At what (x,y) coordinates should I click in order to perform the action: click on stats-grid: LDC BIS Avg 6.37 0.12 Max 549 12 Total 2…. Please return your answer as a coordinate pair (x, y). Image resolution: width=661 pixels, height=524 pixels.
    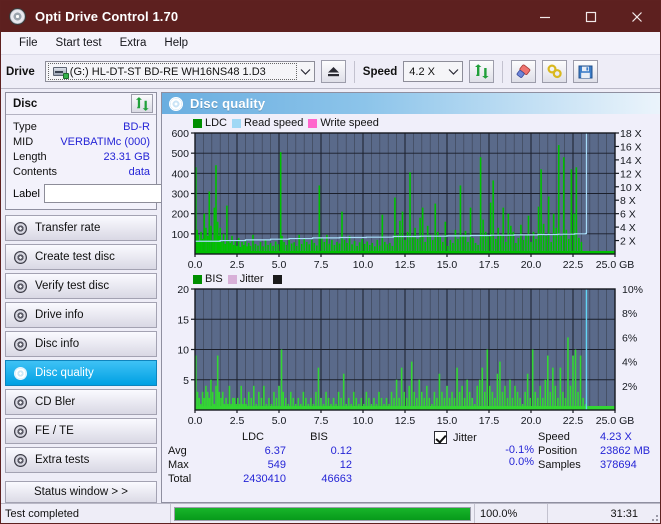
    Looking at the image, I should click on (293, 458).